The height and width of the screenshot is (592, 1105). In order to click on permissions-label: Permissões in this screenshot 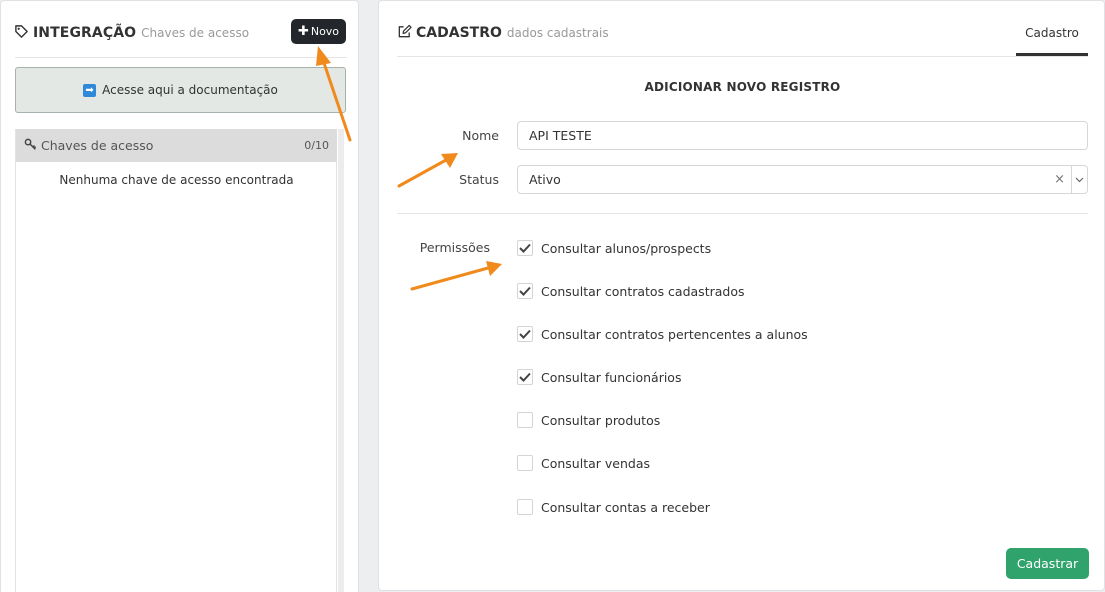, I will do `click(454, 247)`.